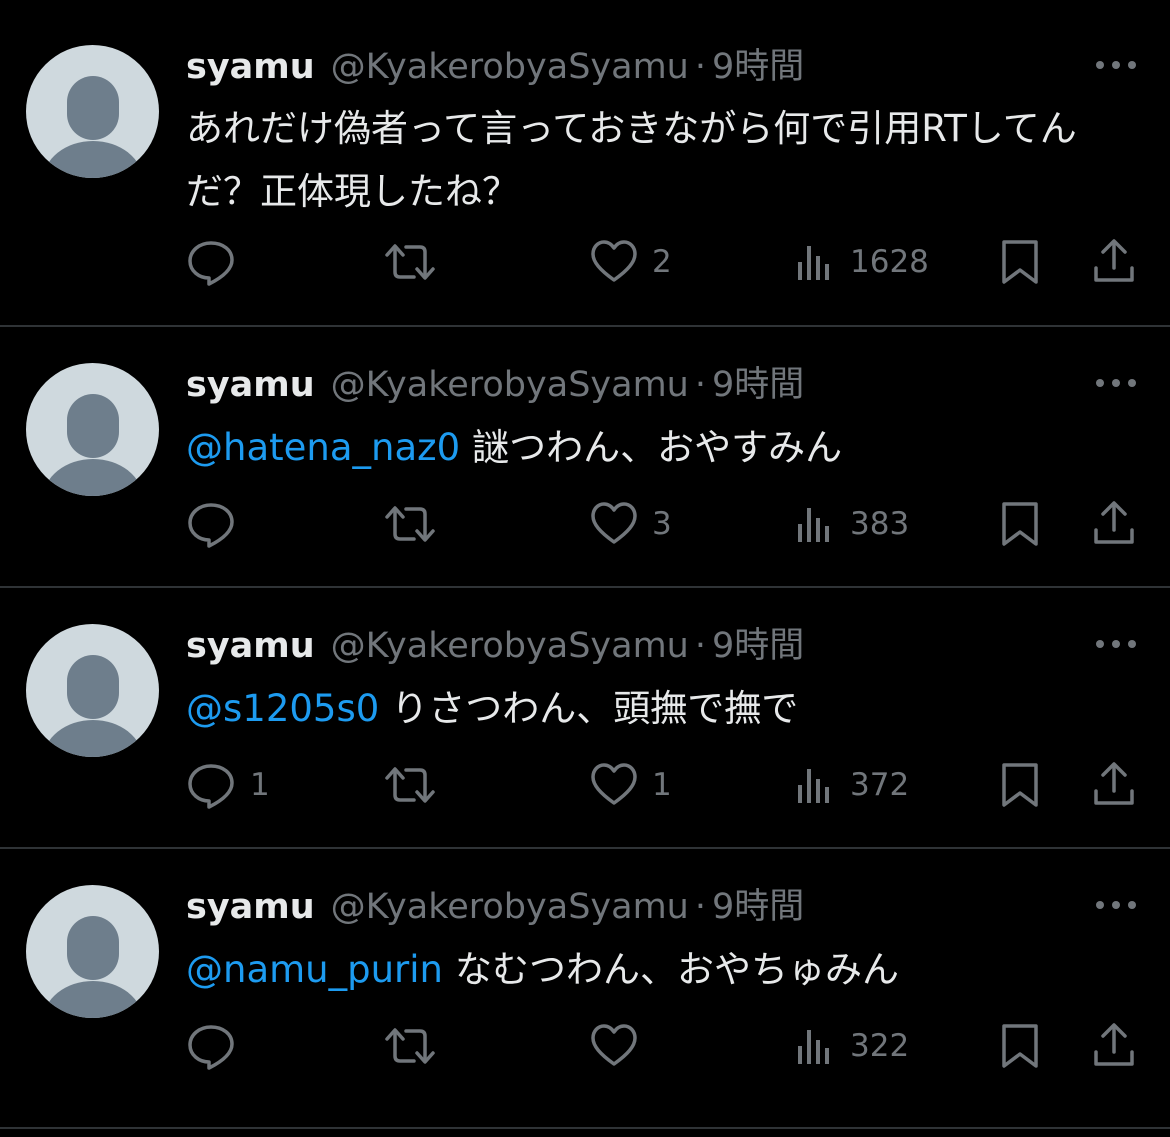  Describe the element at coordinates (631, 160) in the screenshot. I see `tweet-body: あれだけ偽者って言っておきながら何で引用RTしてんだ？正体現したね？` at that location.